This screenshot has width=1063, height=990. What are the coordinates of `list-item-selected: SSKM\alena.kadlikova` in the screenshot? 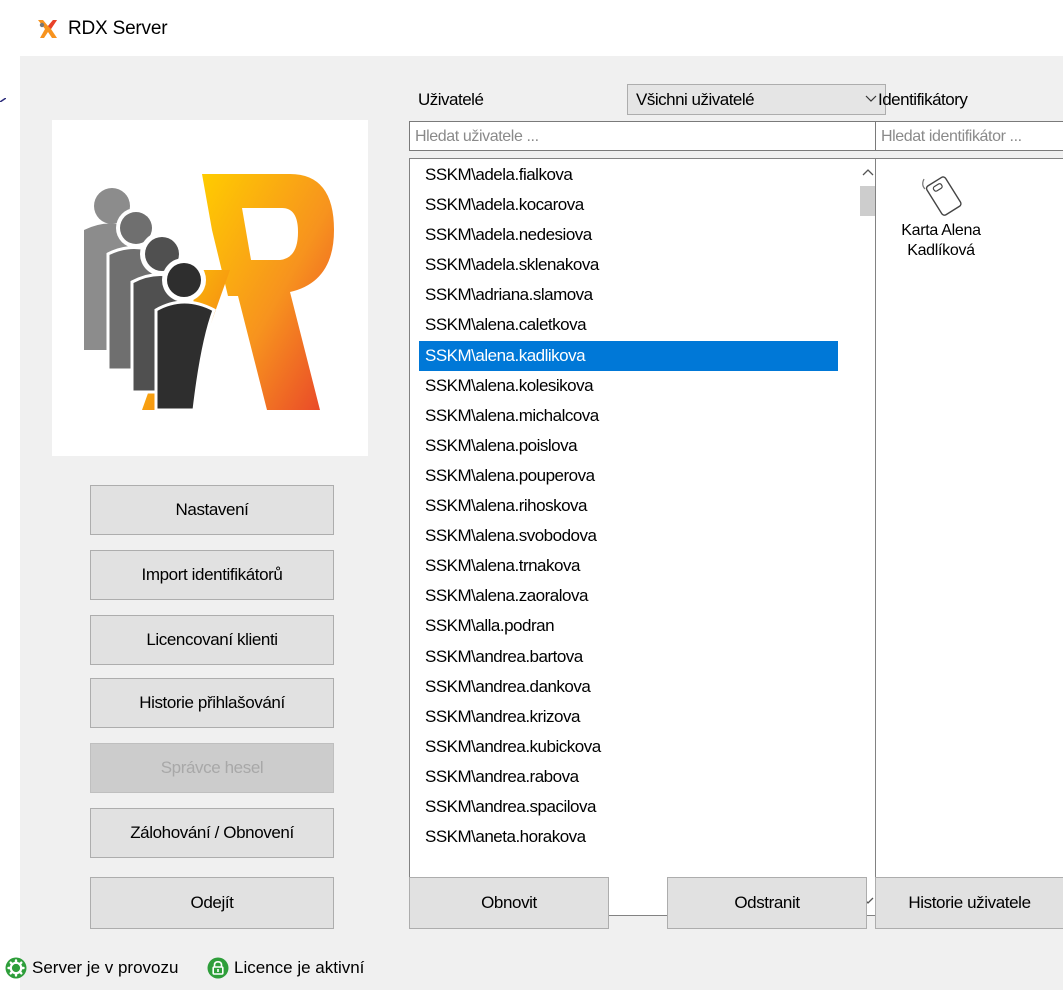 It's located at (628, 355).